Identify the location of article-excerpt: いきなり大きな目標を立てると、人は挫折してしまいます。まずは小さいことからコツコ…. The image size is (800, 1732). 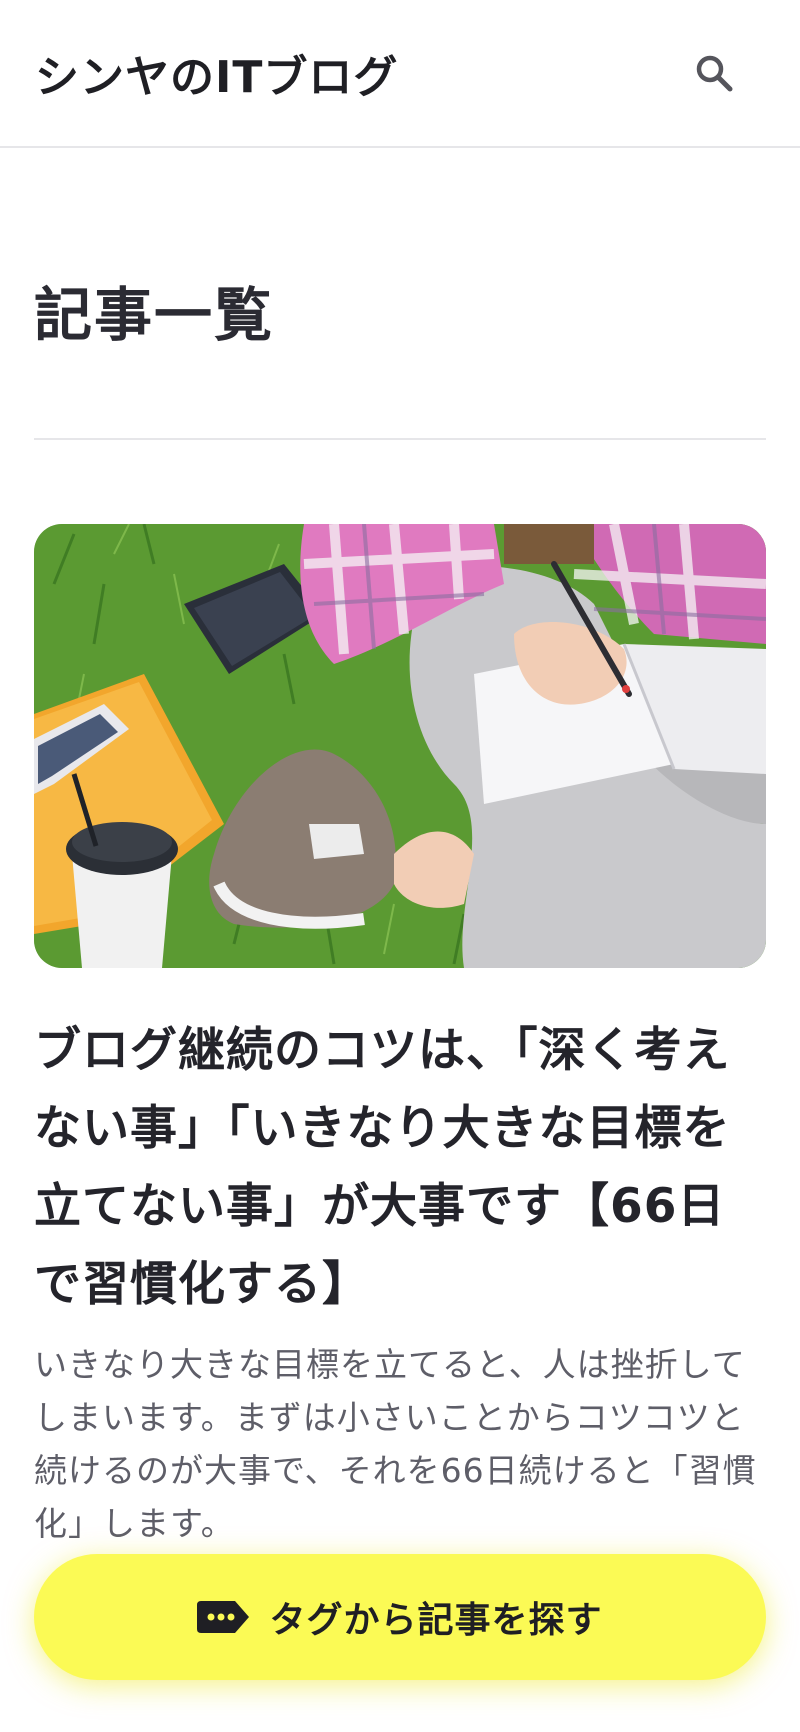
(395, 1444).